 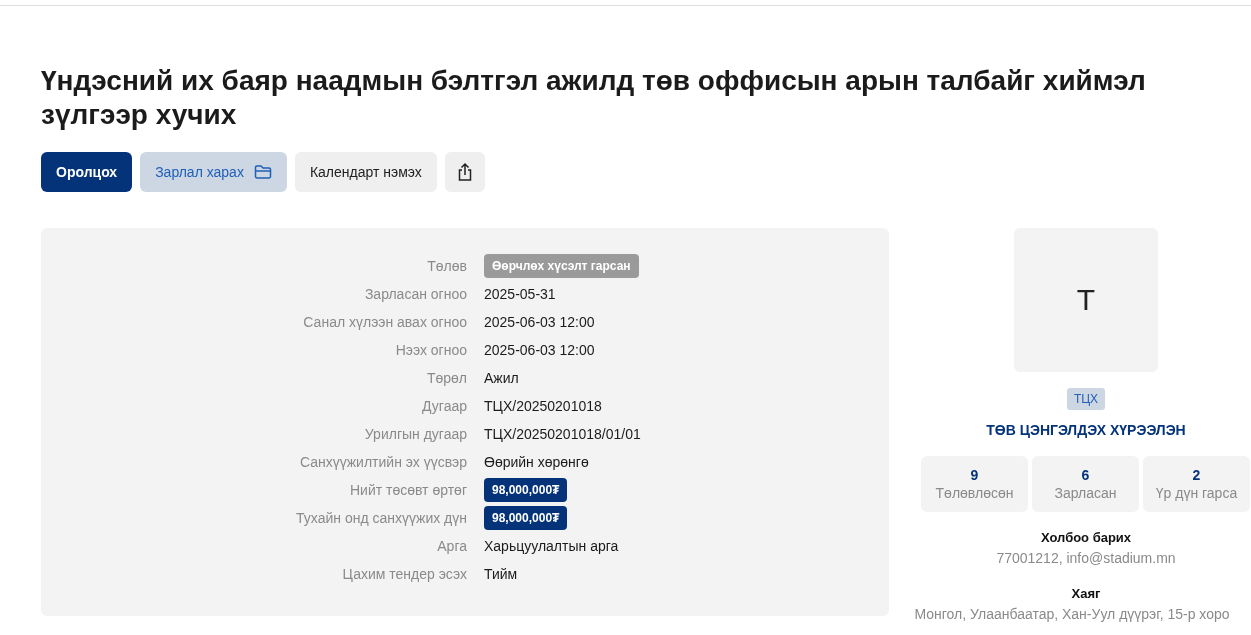 What do you see at coordinates (262, 172) in the screenshot?
I see `folder-icon` at bounding box center [262, 172].